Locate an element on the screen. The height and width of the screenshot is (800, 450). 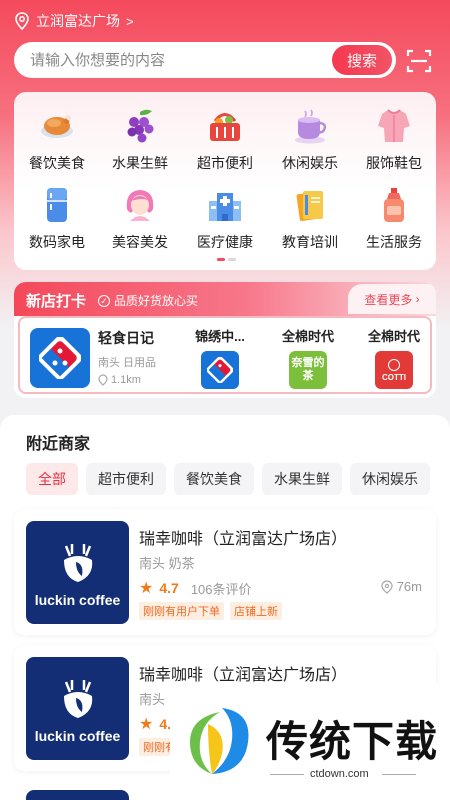
deer-icon is located at coordinates (77, 563).